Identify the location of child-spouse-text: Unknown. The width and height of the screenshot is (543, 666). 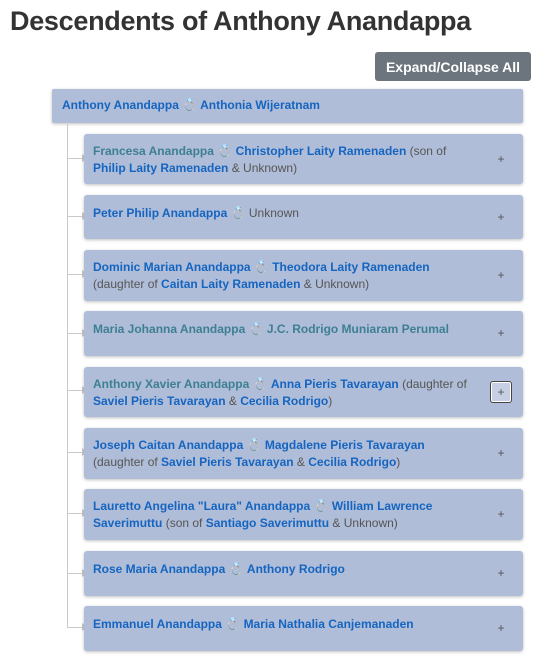
(273, 213).